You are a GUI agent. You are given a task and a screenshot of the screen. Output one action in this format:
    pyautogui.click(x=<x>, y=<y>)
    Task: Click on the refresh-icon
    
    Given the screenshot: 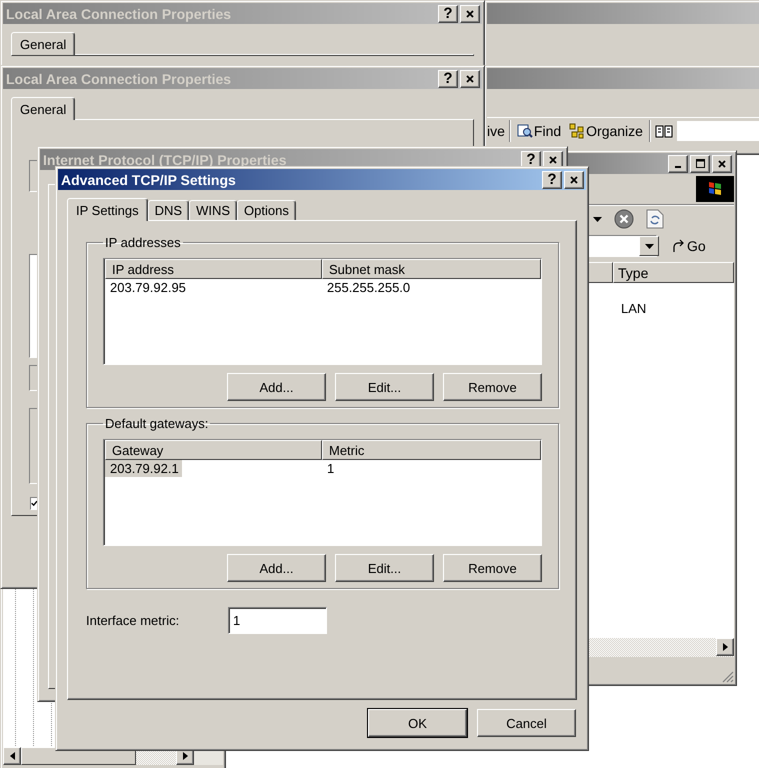 What is the action you would take?
    pyautogui.click(x=655, y=219)
    